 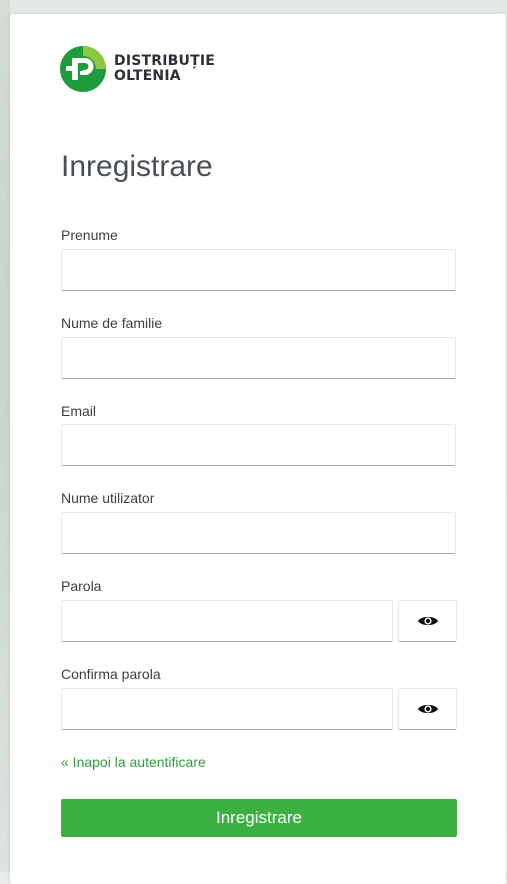 I want to click on password-visibility-toggle, so click(x=427, y=621).